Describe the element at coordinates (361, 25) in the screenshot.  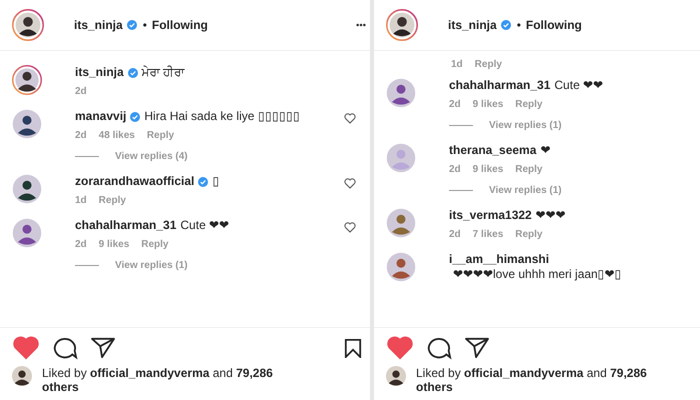
I see `more-icon` at that location.